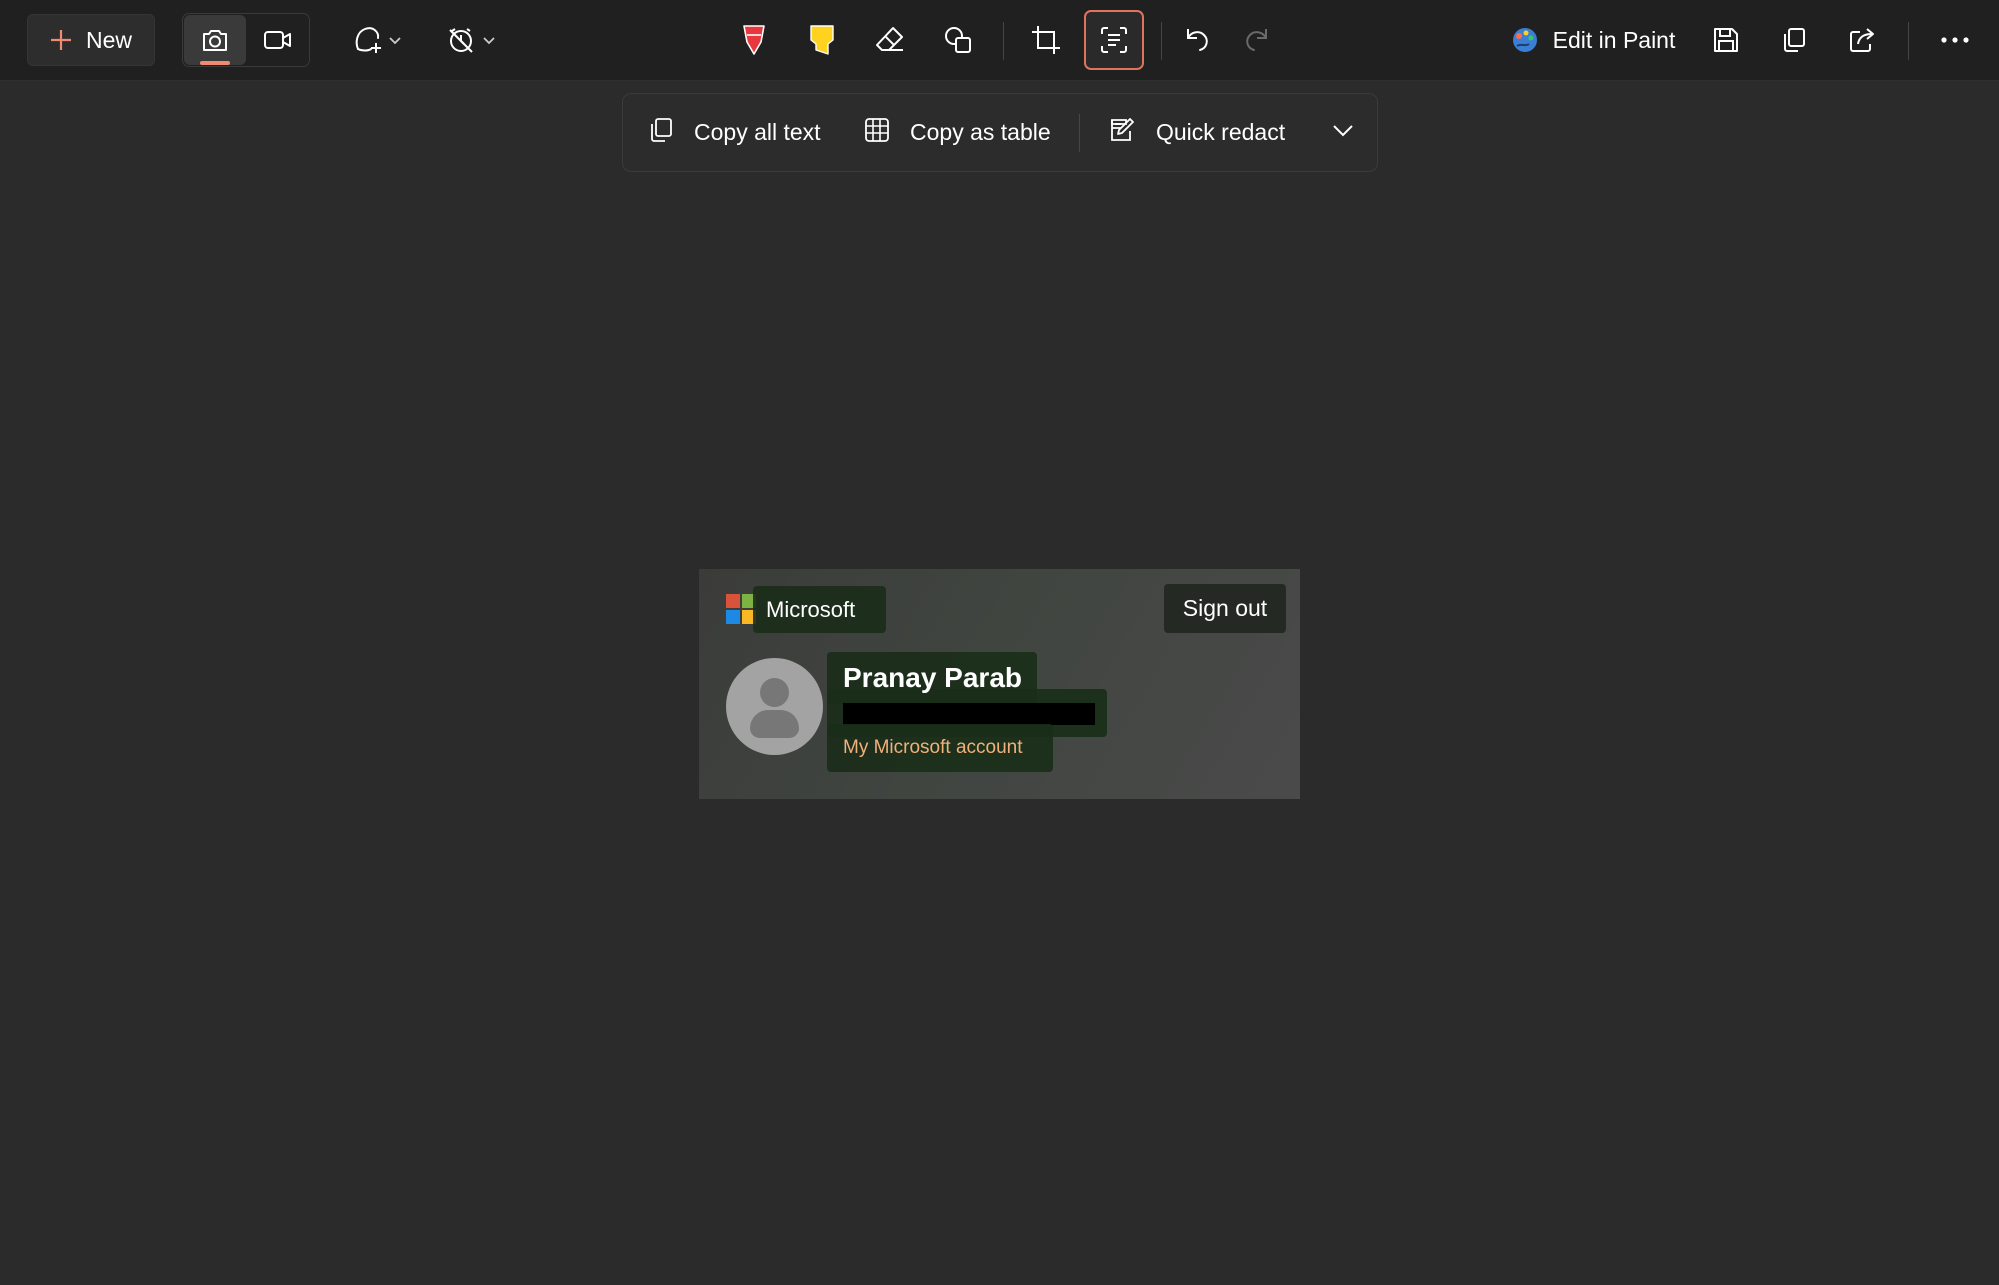 The width and height of the screenshot is (1999, 1285). I want to click on share-button, so click(1862, 40).